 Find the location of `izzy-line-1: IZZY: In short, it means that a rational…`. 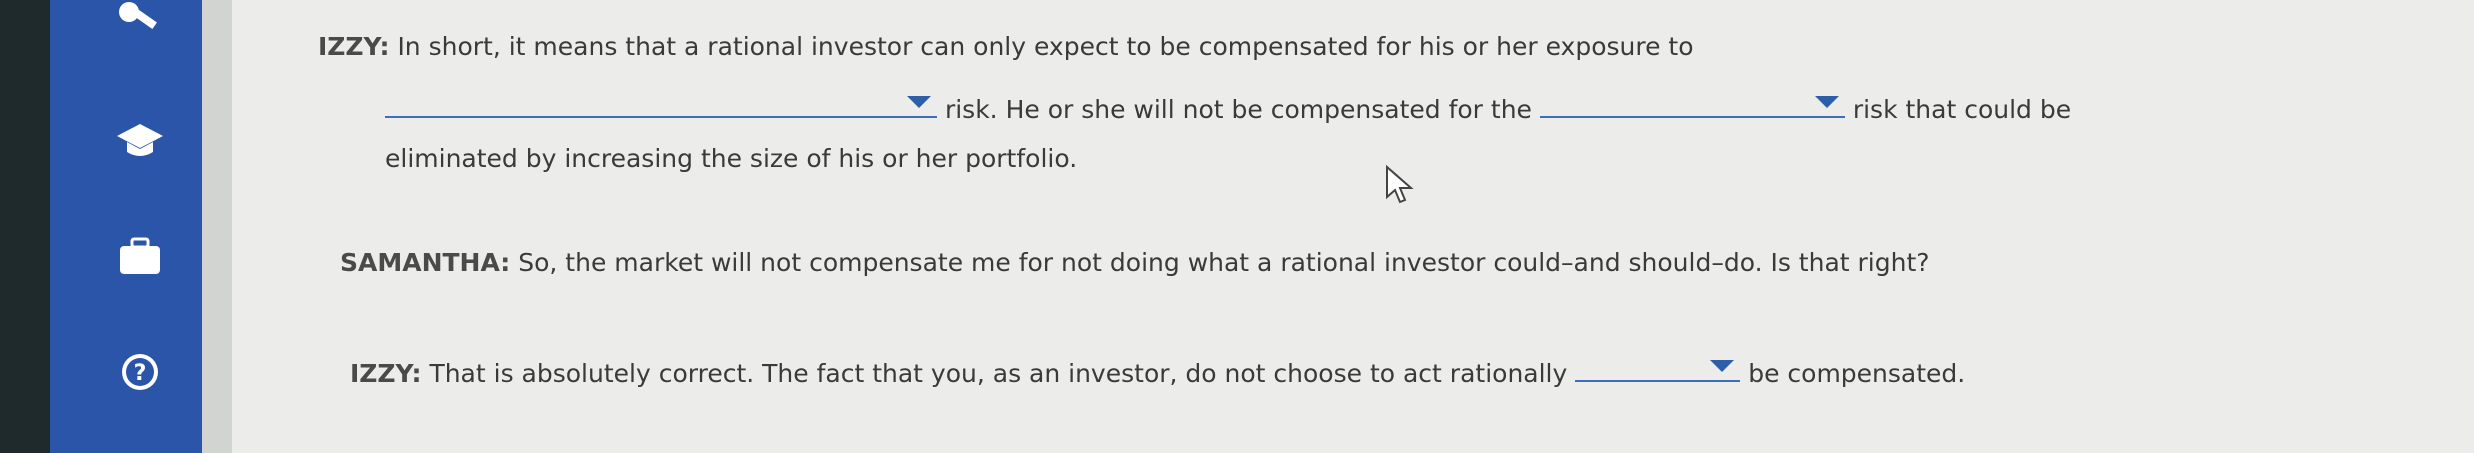

izzy-line-1: IZZY: In short, it means that a rational… is located at coordinates (1006, 47).